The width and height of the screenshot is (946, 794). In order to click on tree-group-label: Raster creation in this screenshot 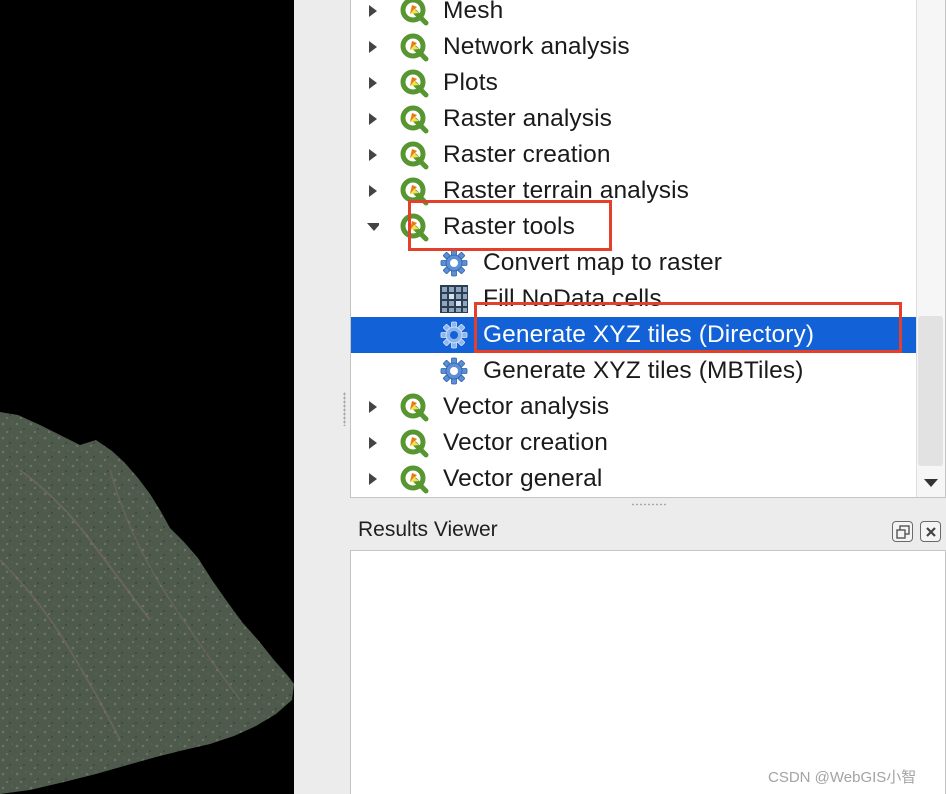, I will do `click(527, 154)`.